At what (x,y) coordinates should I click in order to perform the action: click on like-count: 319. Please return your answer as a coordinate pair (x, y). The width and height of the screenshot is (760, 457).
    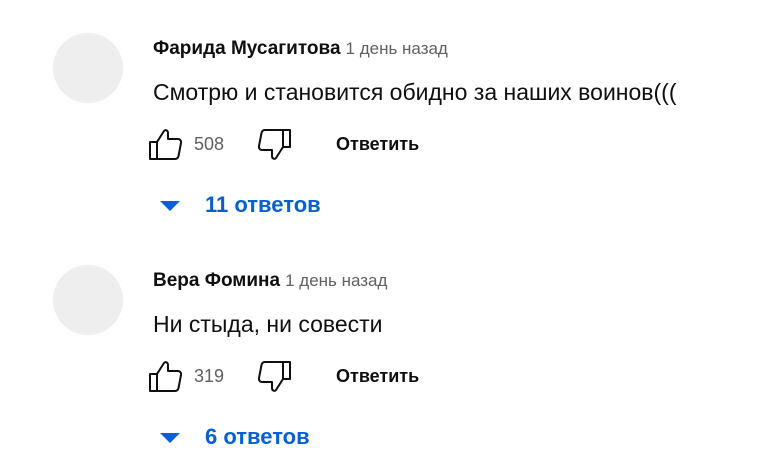
    Looking at the image, I should click on (209, 376).